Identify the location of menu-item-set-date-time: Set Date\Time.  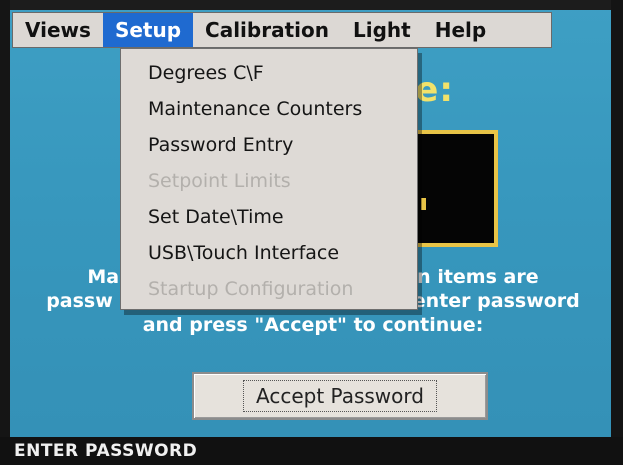
(269, 217).